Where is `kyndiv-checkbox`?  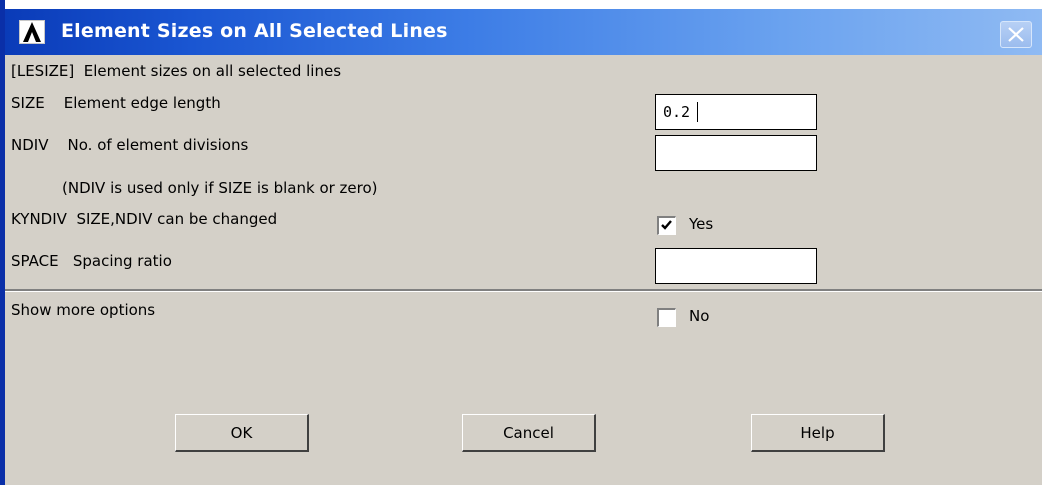 kyndiv-checkbox is located at coordinates (666, 225).